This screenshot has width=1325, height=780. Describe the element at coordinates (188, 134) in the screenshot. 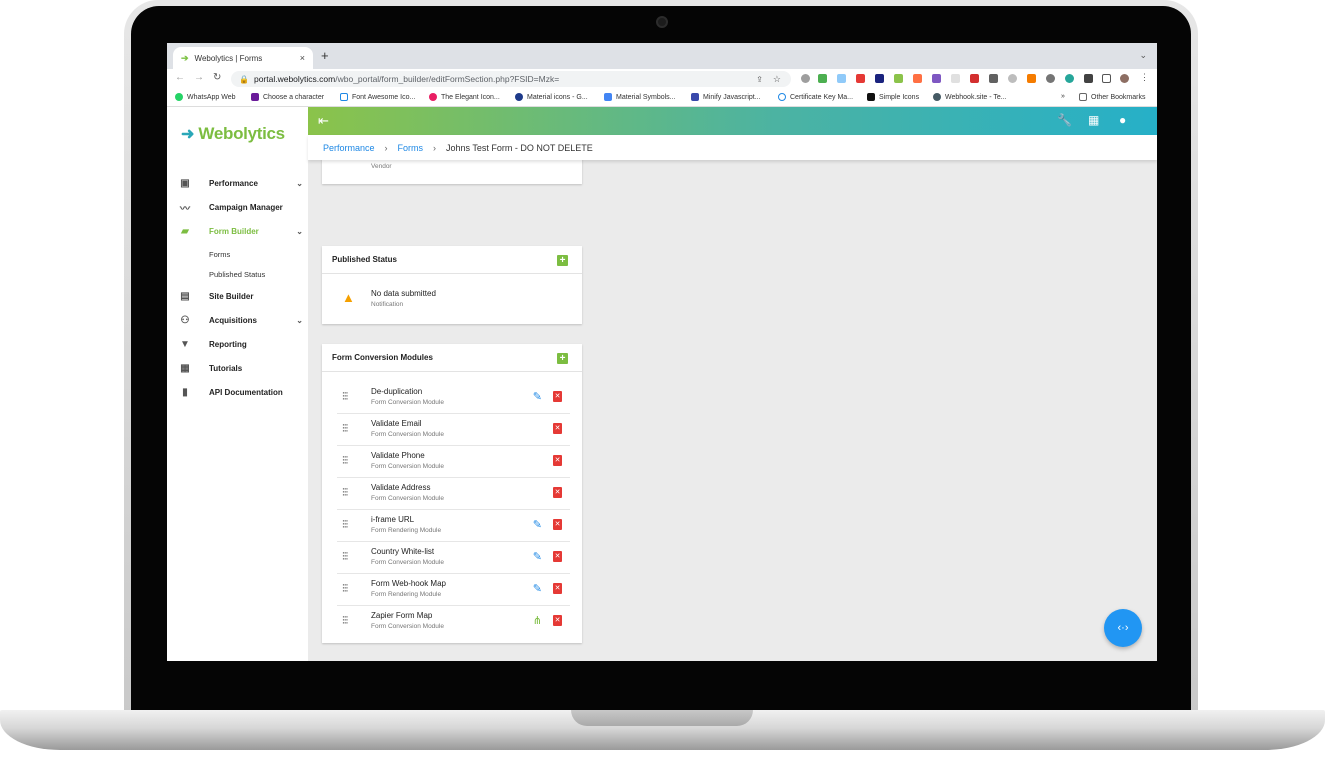

I see `logo-arrow-icon: ➜` at that location.